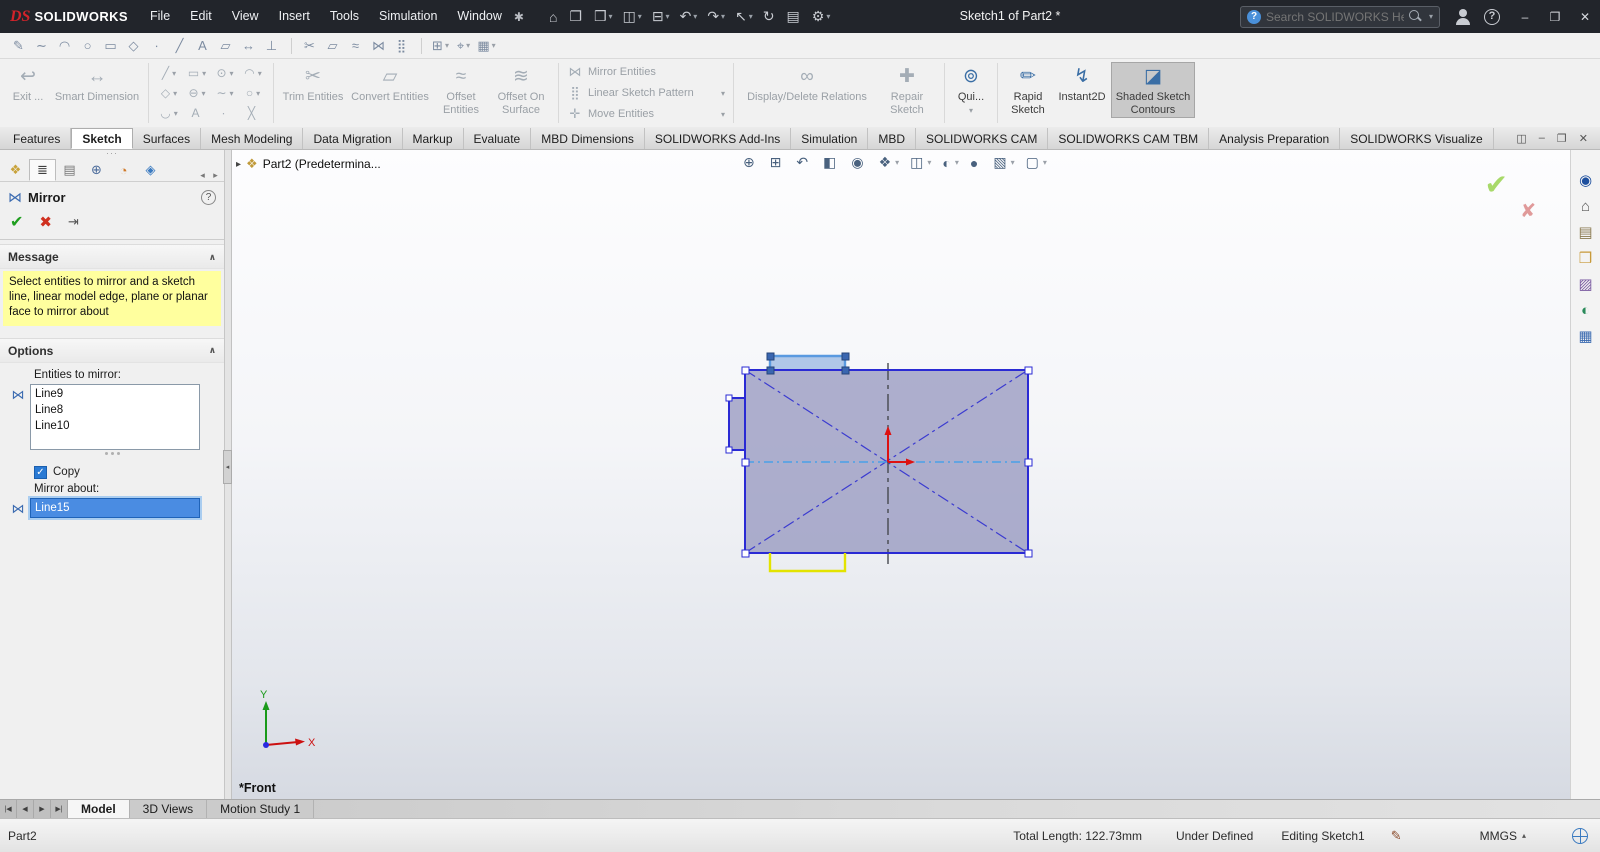 This screenshot has height=852, width=1600. I want to click on display-style-icon: ◫ ▾, so click(920, 162).